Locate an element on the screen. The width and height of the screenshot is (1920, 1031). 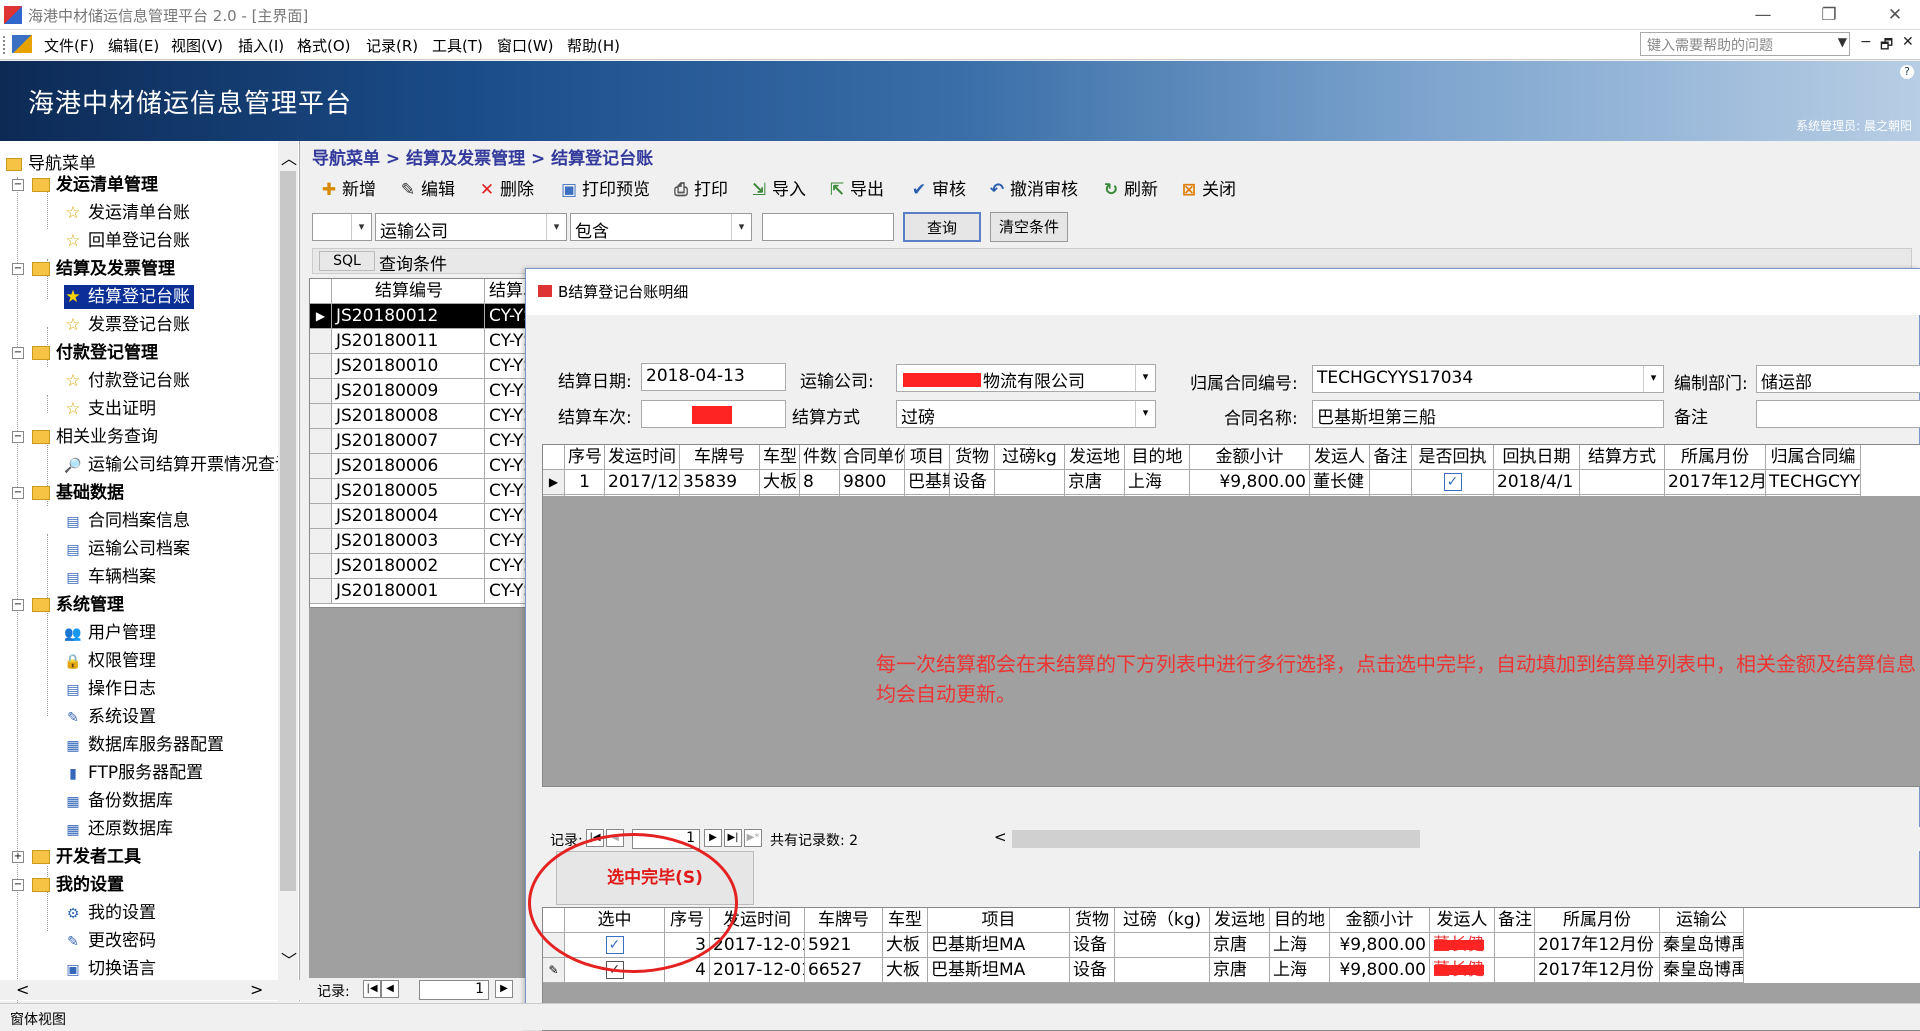
nav-item-receipt-ledger: ☆ 回单登记台账 is located at coordinates (127, 241).